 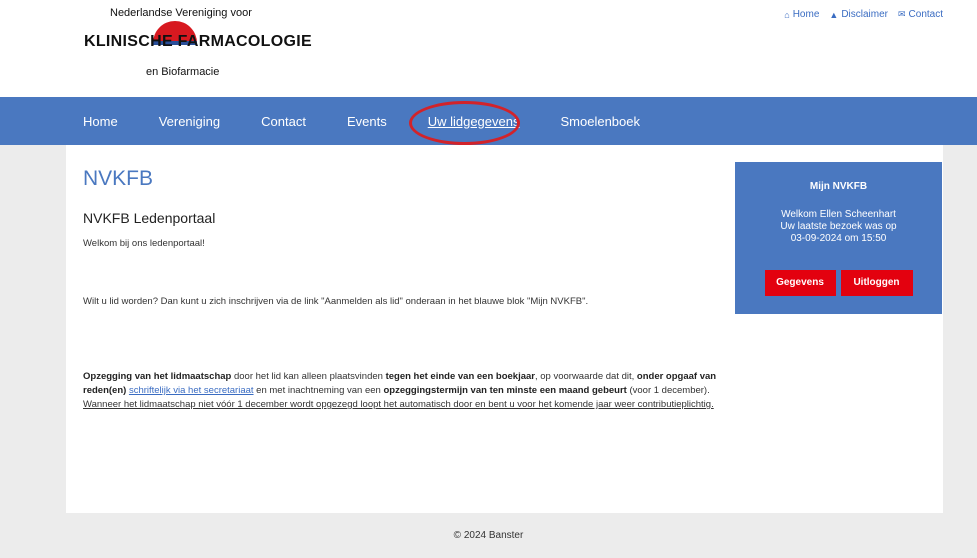 I want to click on uitloggen-button: Uitloggen, so click(x=876, y=283).